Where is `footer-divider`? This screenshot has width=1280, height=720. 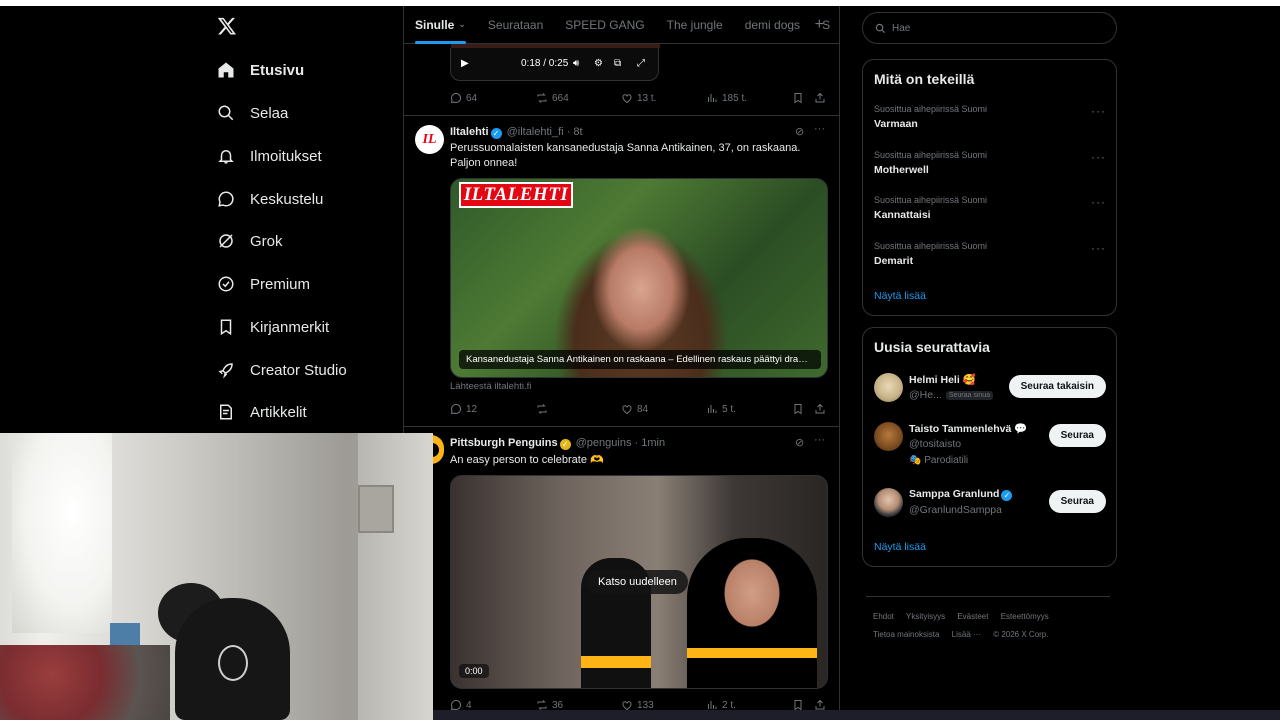
footer-divider is located at coordinates (988, 596).